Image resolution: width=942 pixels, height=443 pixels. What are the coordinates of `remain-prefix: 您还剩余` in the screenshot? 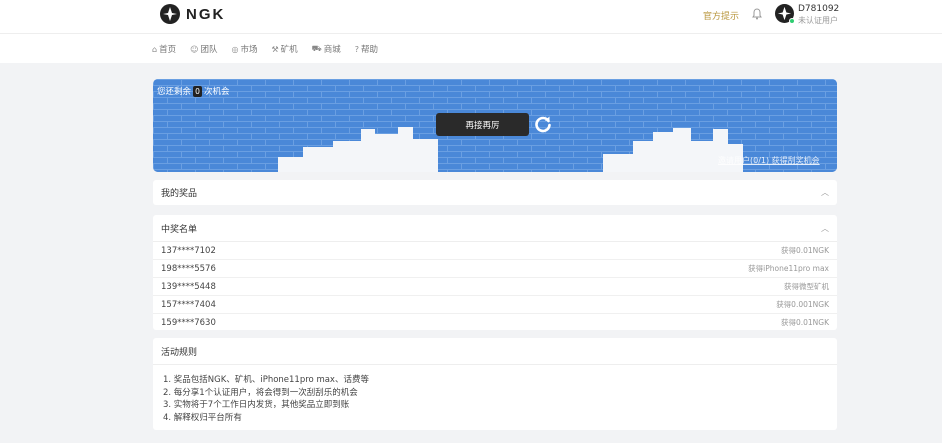 It's located at (174, 92).